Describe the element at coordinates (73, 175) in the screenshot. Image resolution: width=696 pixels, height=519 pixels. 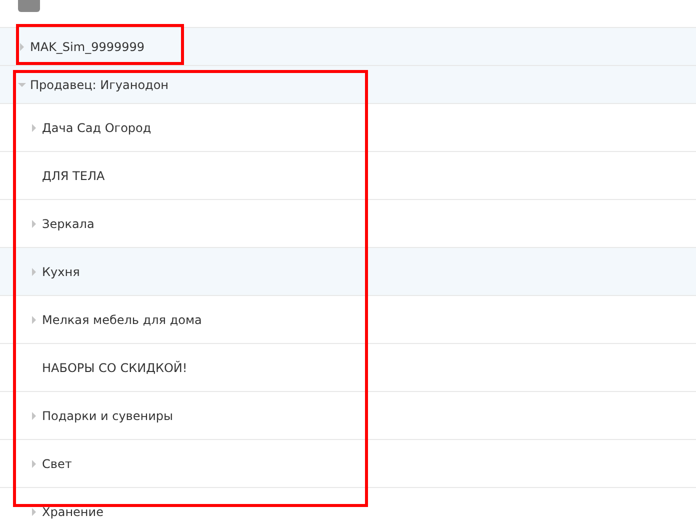
I see `tree-item-label: ДЛЯ ТЕЛА` at that location.